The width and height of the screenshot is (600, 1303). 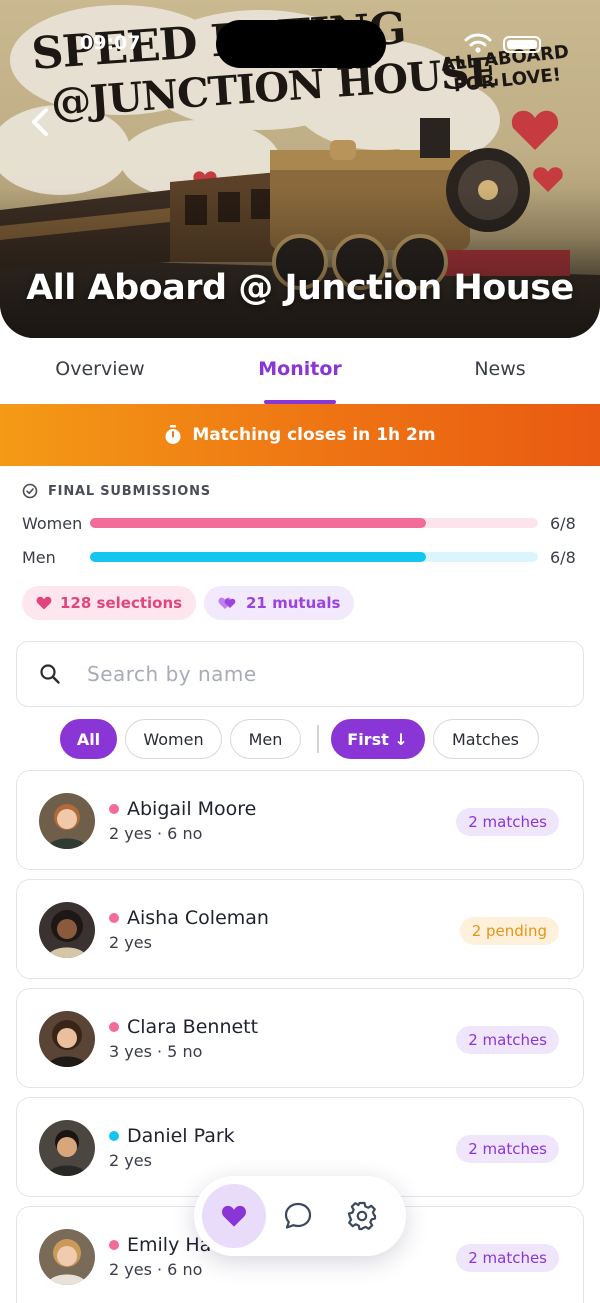 I want to click on men-progress-track, so click(x=314, y=557).